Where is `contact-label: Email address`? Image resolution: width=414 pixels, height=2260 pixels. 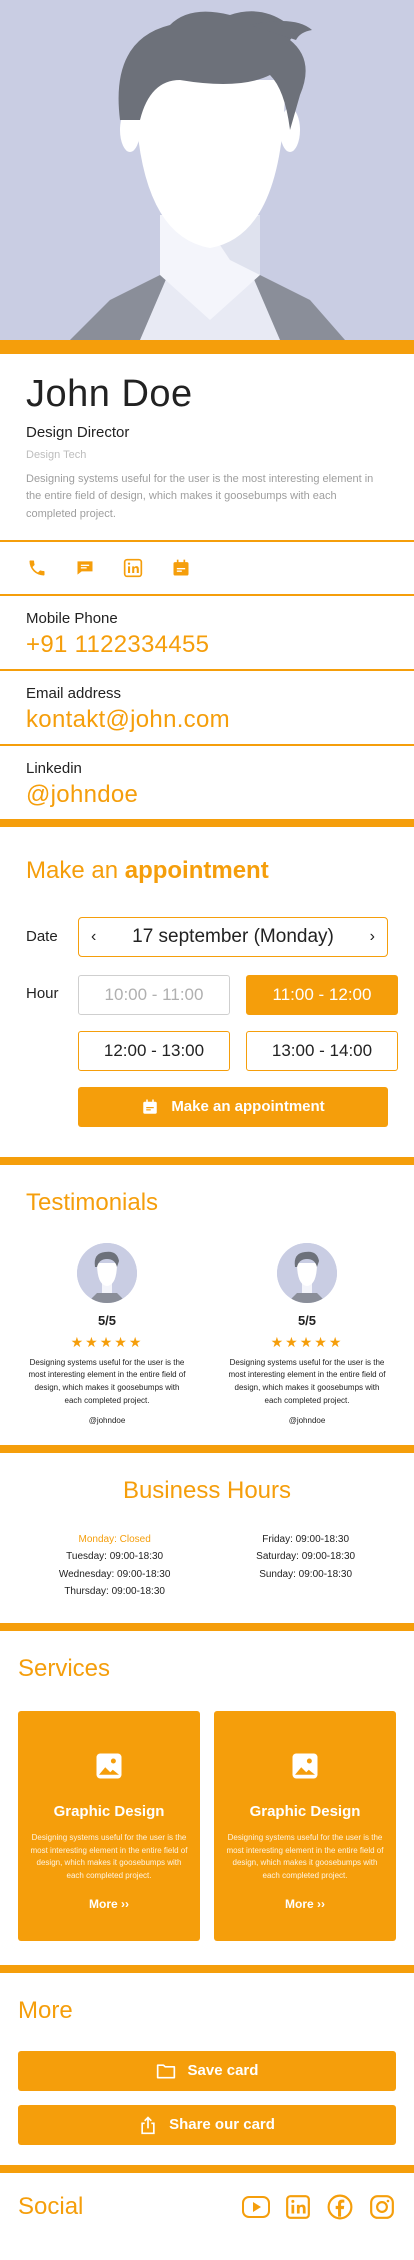
contact-label: Email address is located at coordinates (74, 693).